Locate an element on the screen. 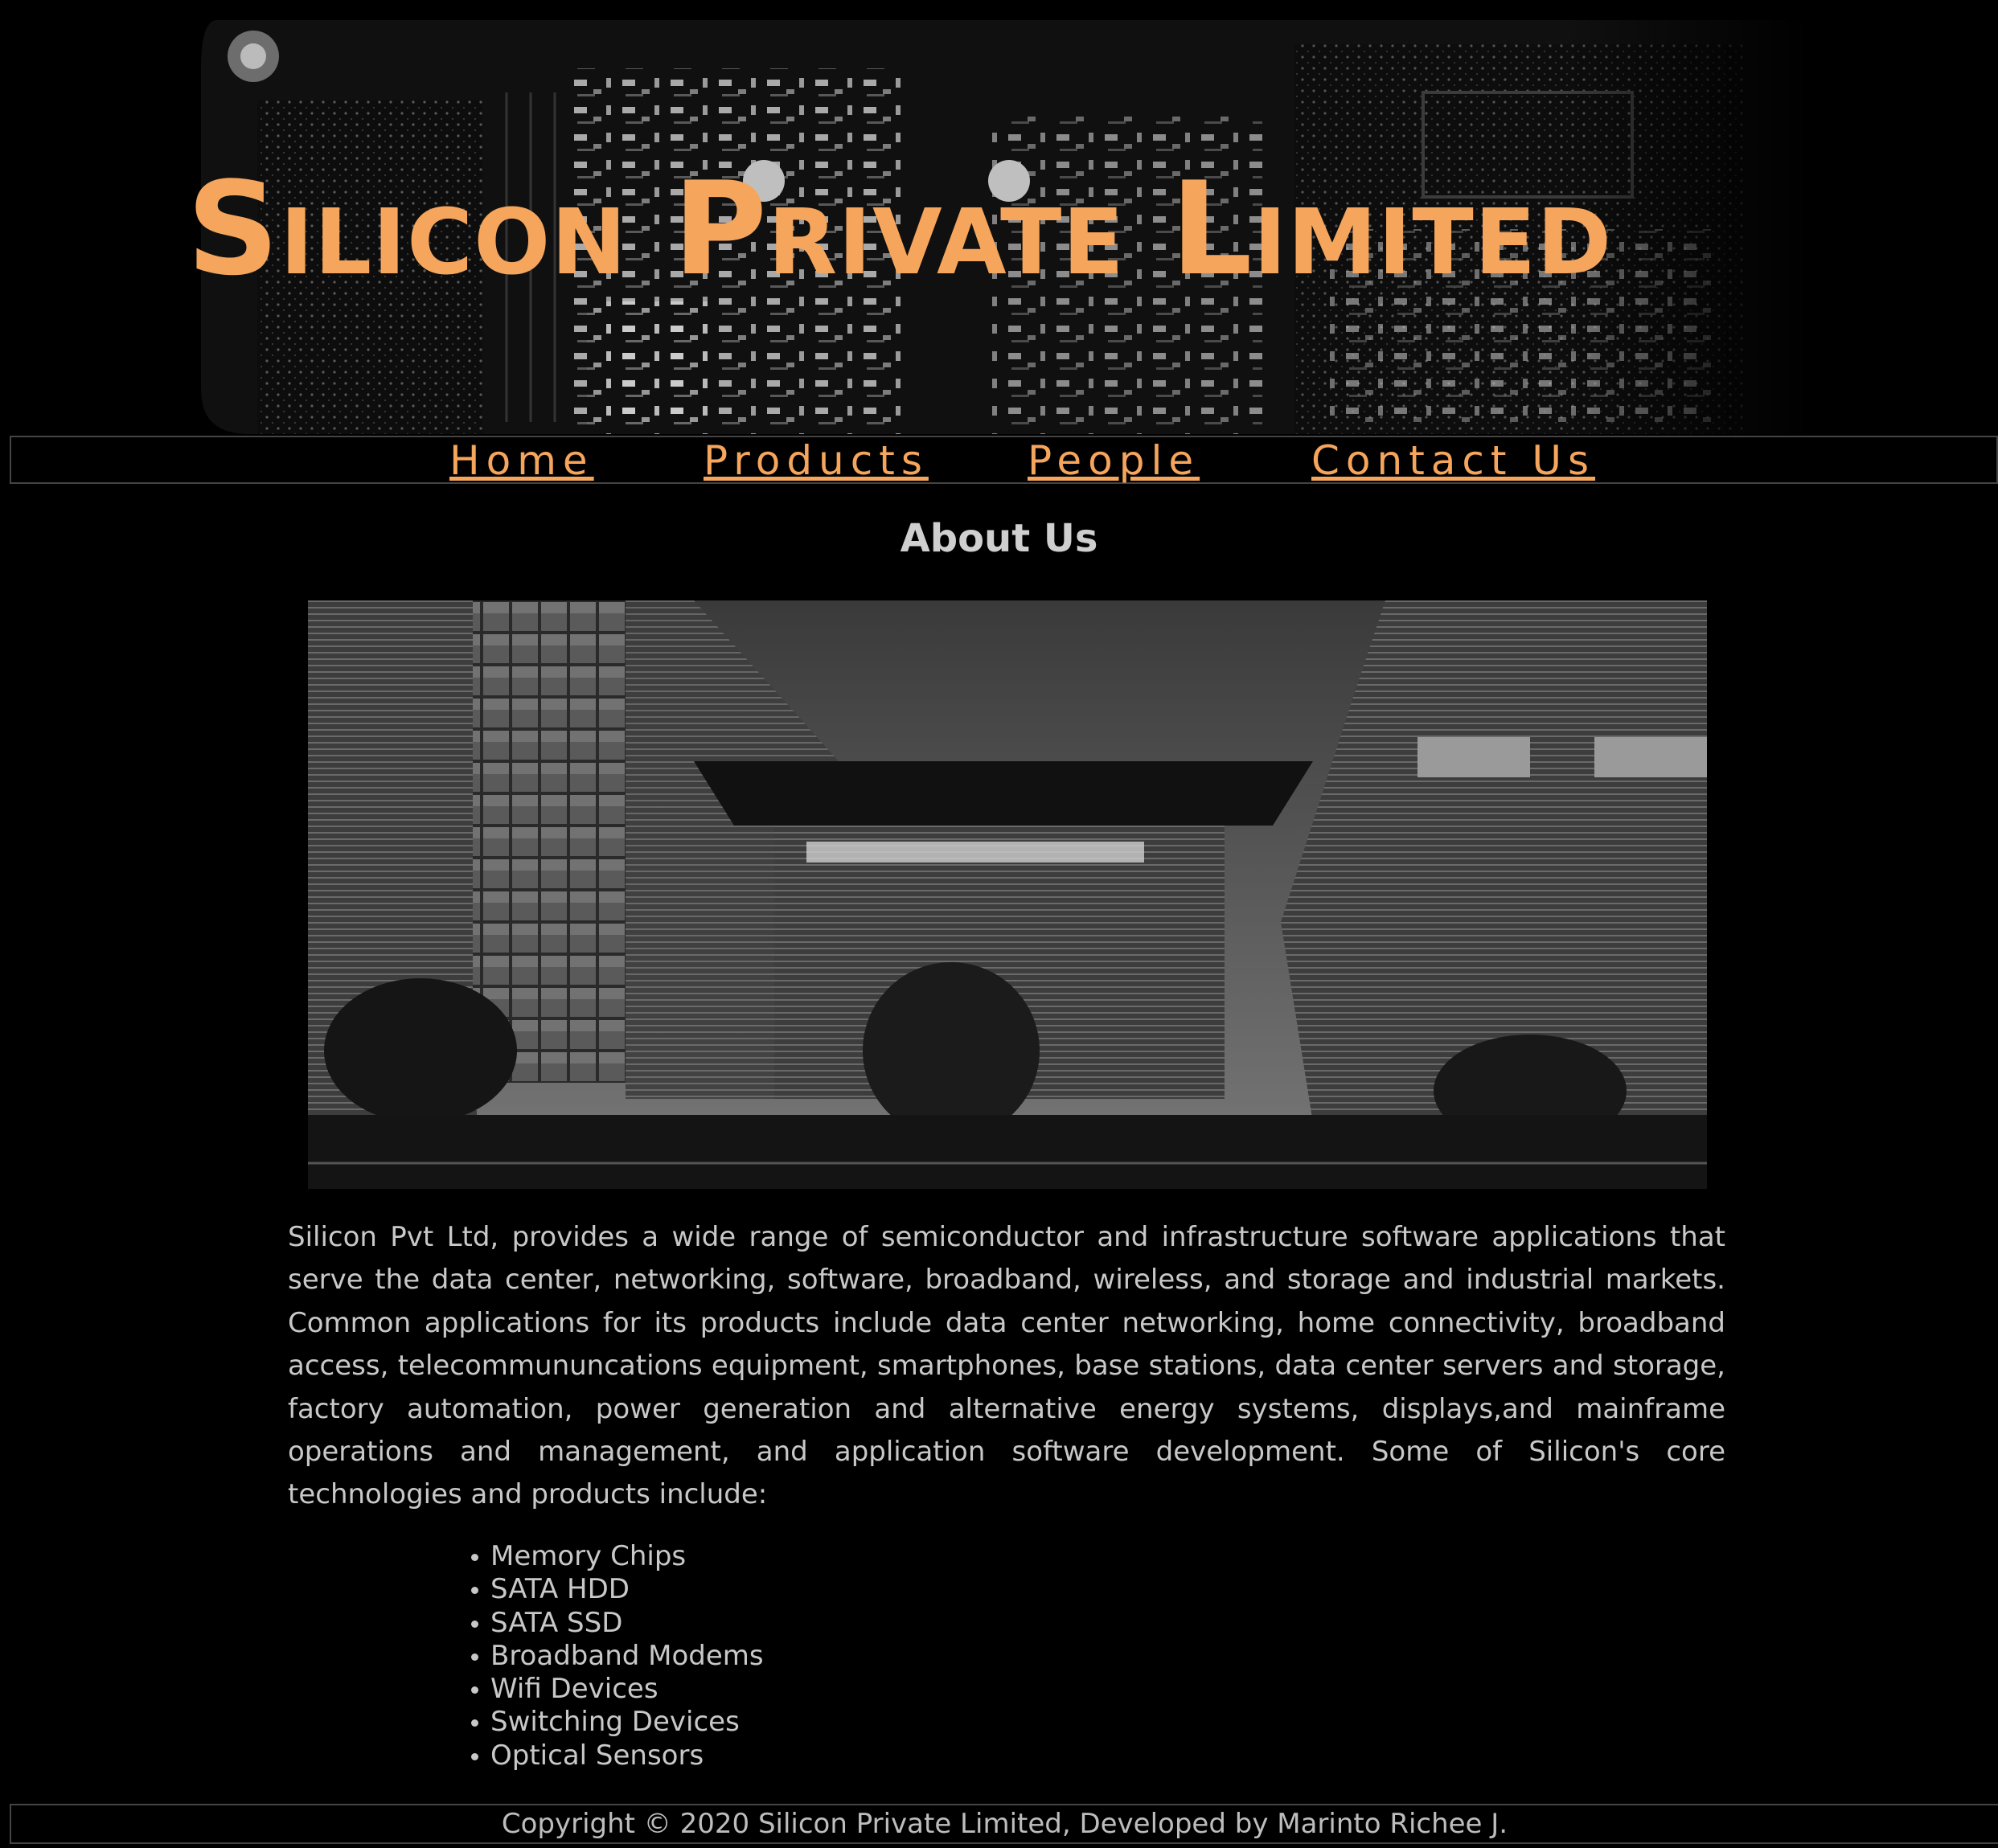 This screenshot has height=1848, width=1998. about-heading: About Us is located at coordinates (999, 538).